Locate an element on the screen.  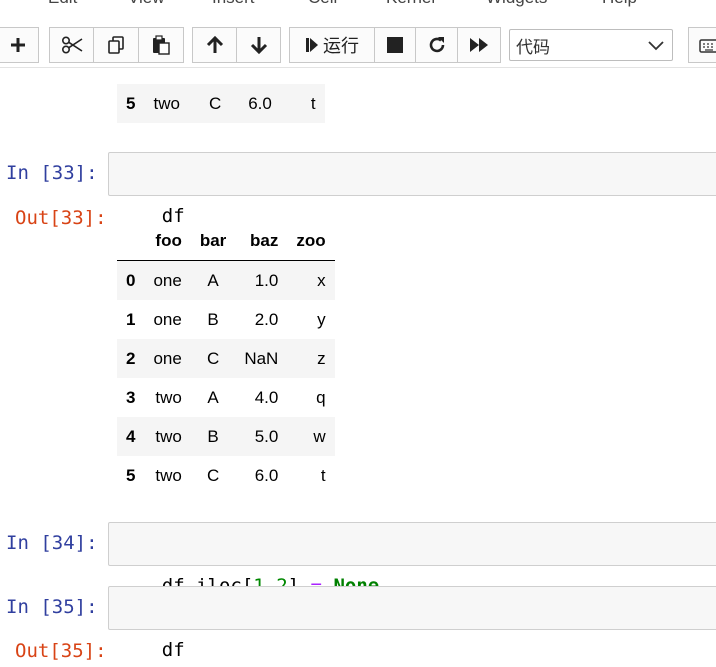
previous-output-table: 5 two C 6.0 t is located at coordinates (221, 103).